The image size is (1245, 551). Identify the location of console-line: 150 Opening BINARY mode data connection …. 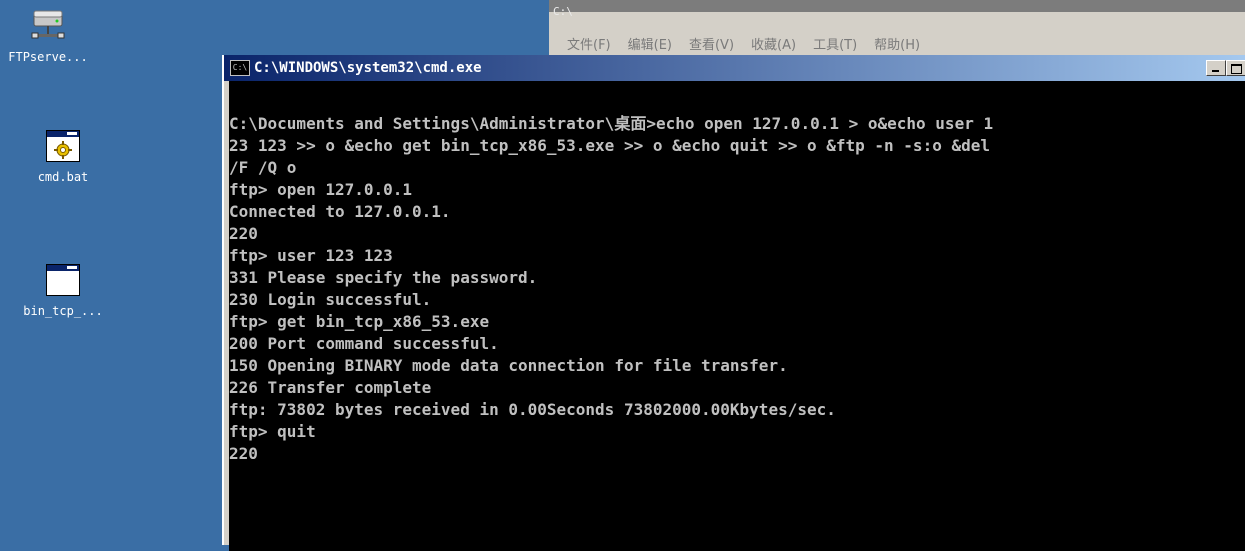
(508, 365).